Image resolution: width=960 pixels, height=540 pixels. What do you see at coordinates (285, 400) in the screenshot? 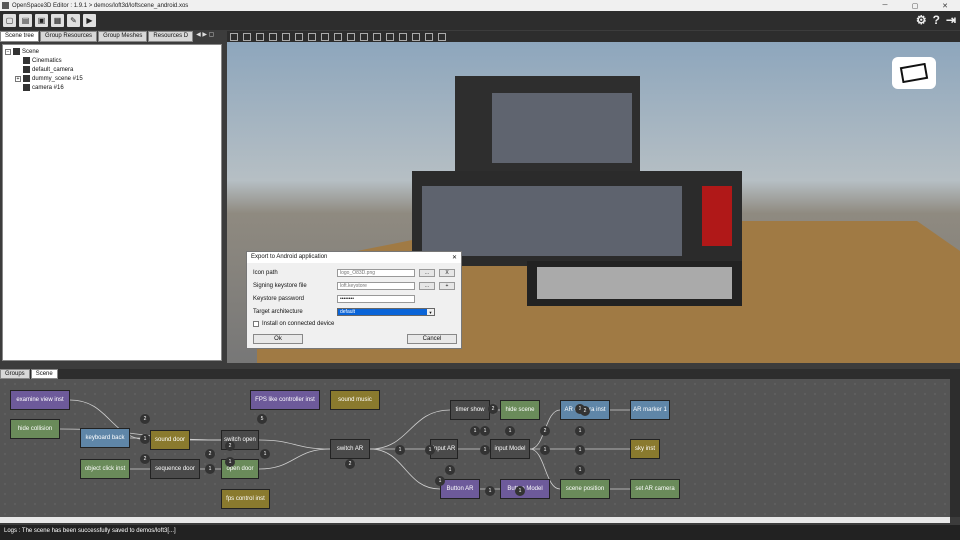
I see `graph-node: FPS like controller inst` at bounding box center [285, 400].